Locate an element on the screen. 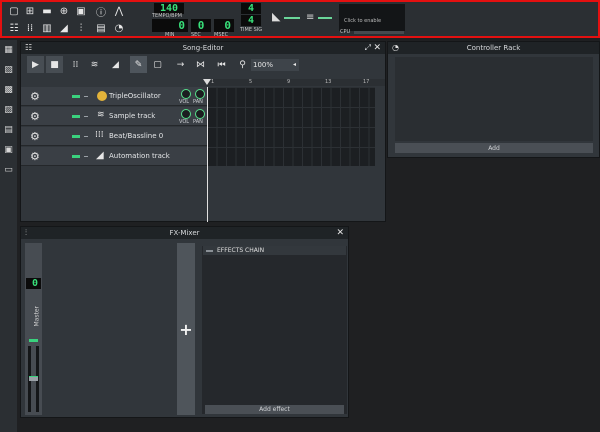 The width and height of the screenshot is (600, 432). add-effect-button: Add effect is located at coordinates (274, 409).